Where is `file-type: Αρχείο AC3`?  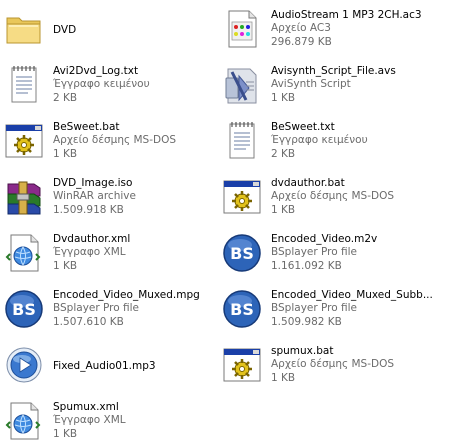
file-type: Αρχείο AC3 is located at coordinates (301, 28).